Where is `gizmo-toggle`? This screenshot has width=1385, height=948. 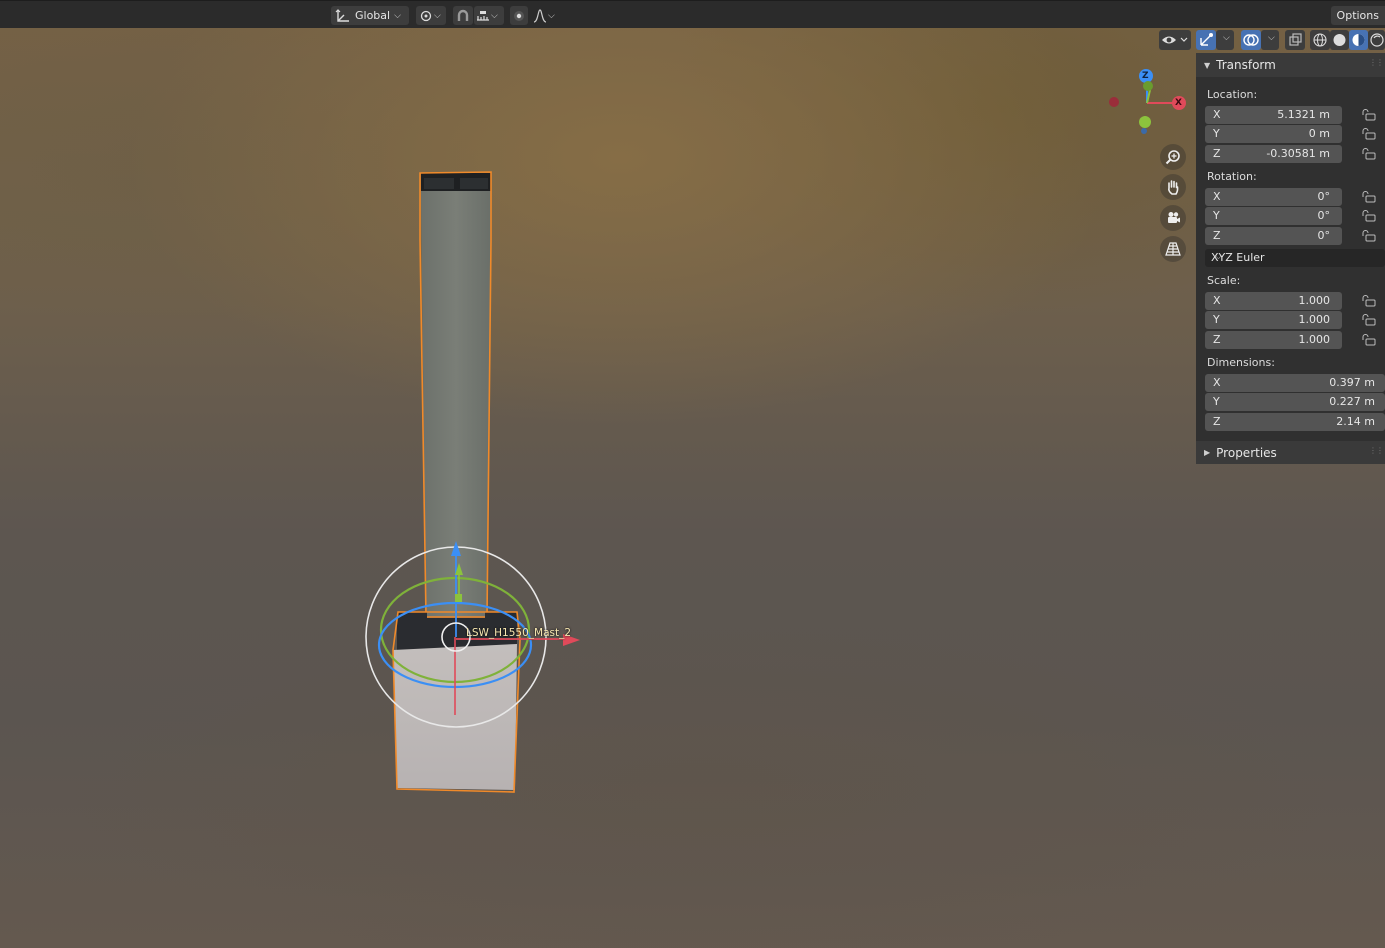
gizmo-toggle is located at coordinates (1206, 40).